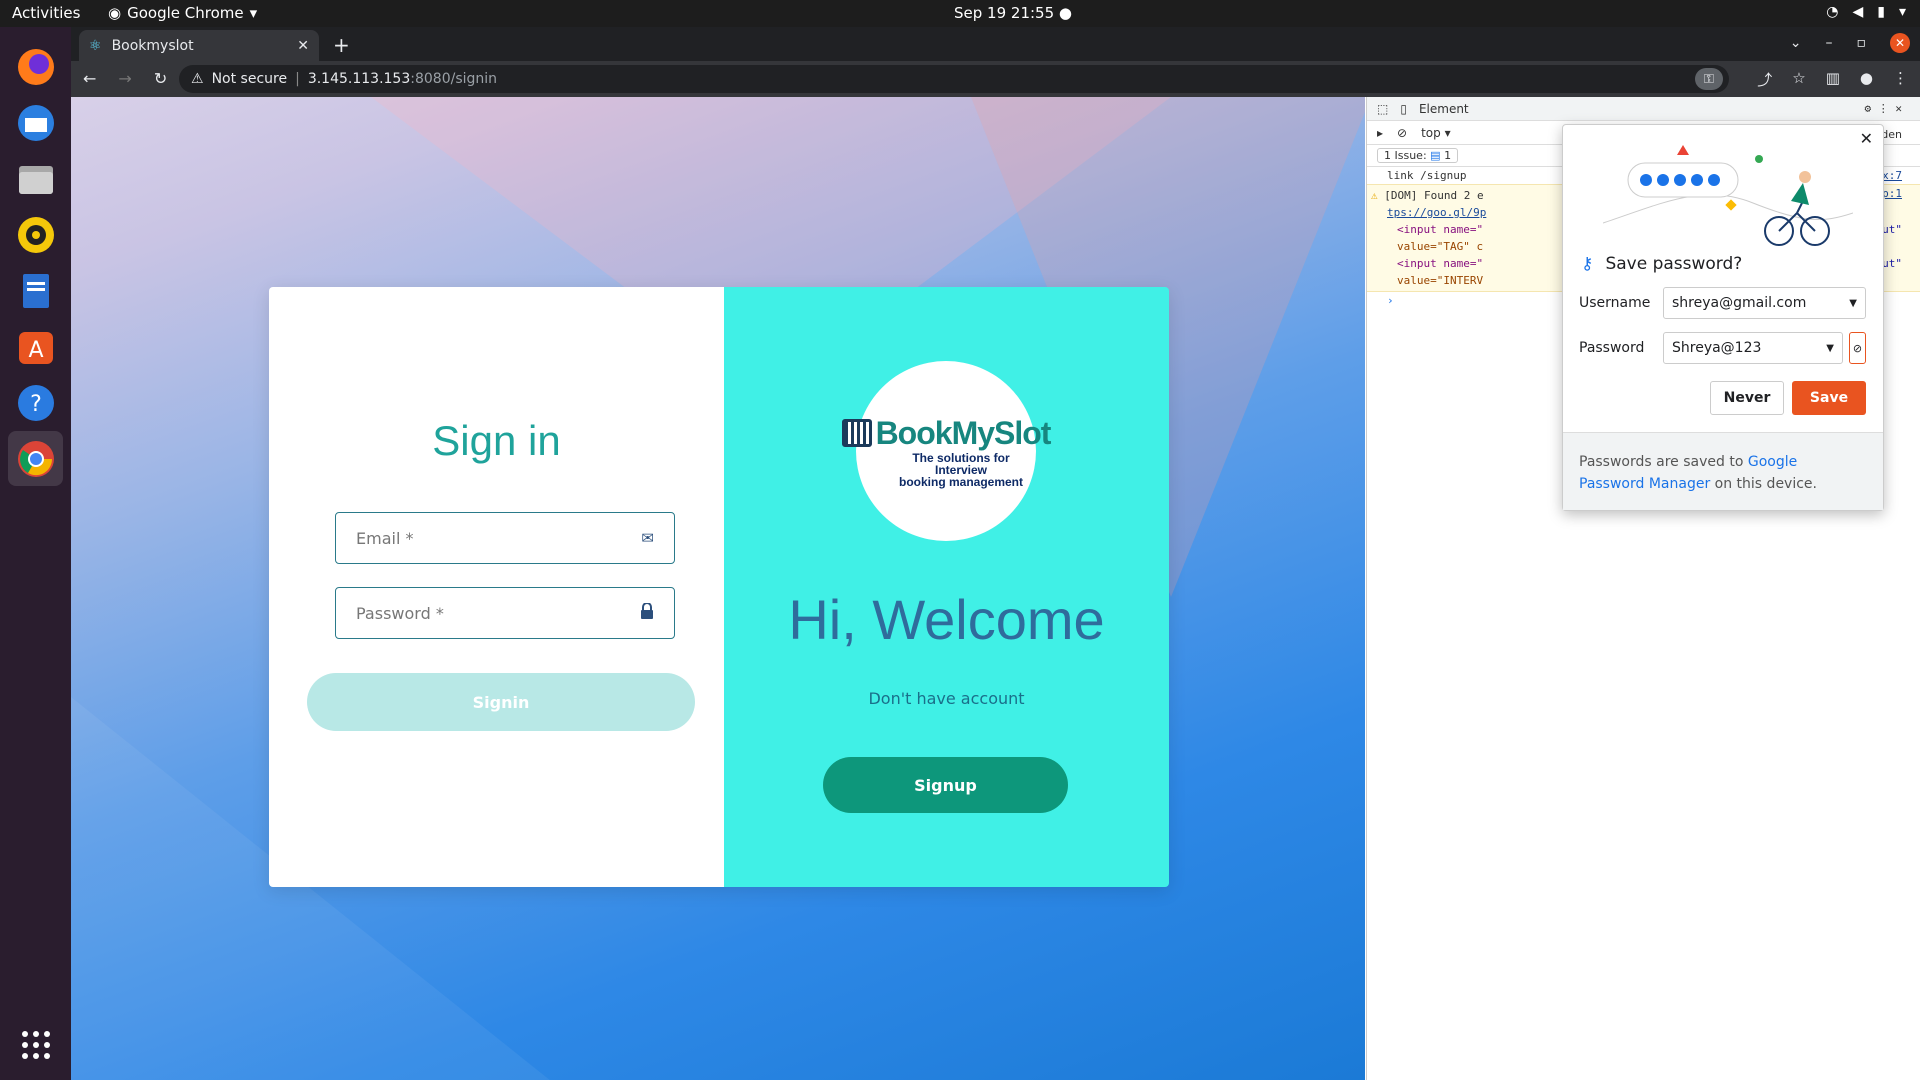  I want to click on tab-elements: Element, so click(1444, 109).